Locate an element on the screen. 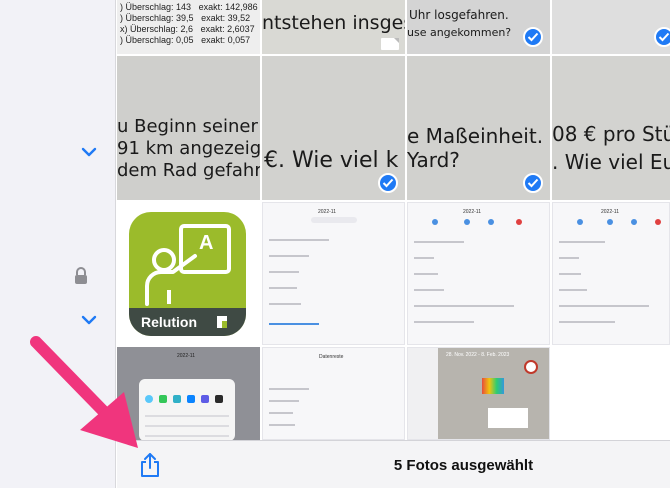  photo-text-line: 91 km angezeigt. is located at coordinates (188, 148).